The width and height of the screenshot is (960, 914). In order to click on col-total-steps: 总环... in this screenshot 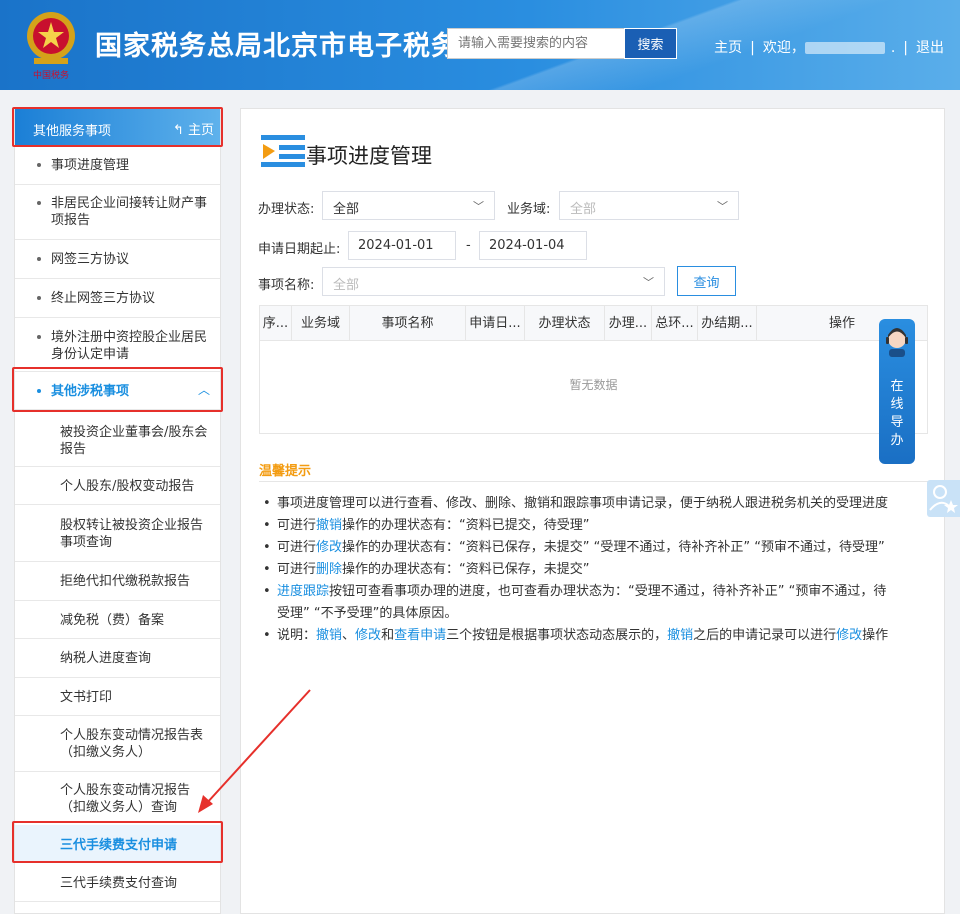, I will do `click(675, 323)`.